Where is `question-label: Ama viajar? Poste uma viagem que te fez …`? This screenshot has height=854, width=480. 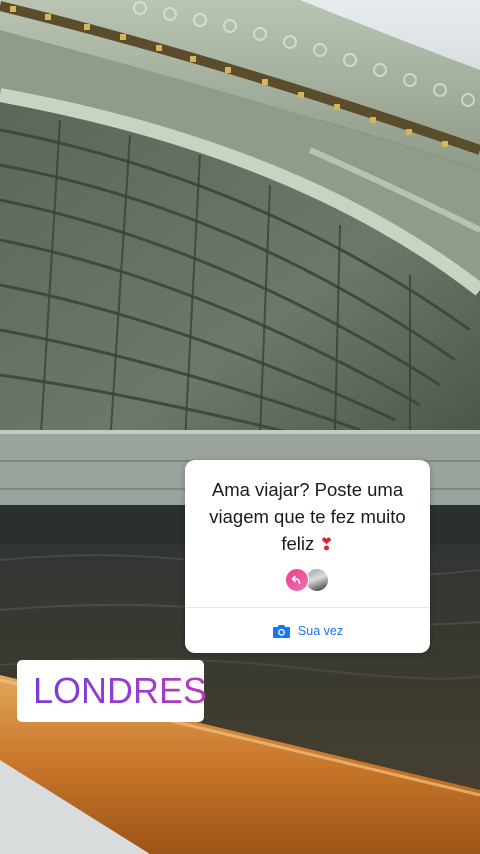
question-label: Ama viajar? Poste uma viagem que te fez … is located at coordinates (307, 516).